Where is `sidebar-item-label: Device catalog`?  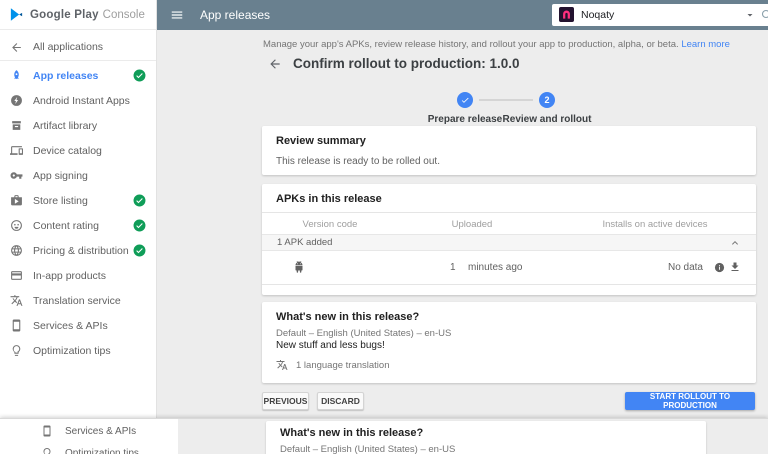 sidebar-item-label: Device catalog is located at coordinates (67, 150).